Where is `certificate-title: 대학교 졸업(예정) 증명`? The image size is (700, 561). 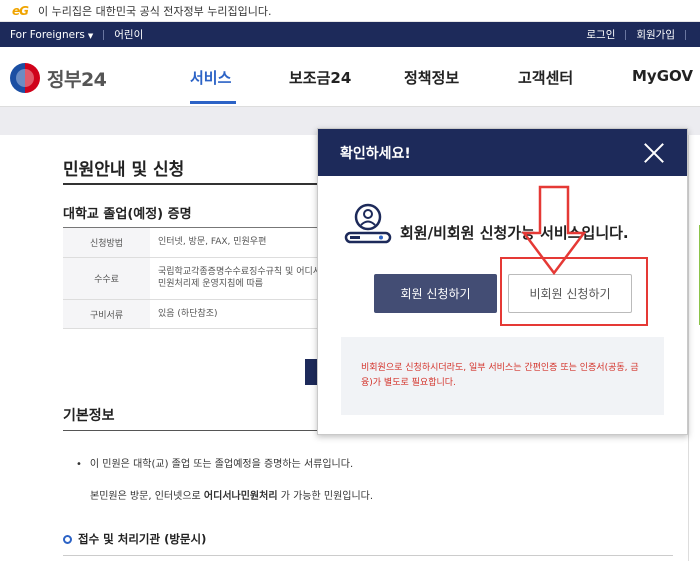
certificate-title: 대학교 졸업(예정) 증명 is located at coordinates (127, 214).